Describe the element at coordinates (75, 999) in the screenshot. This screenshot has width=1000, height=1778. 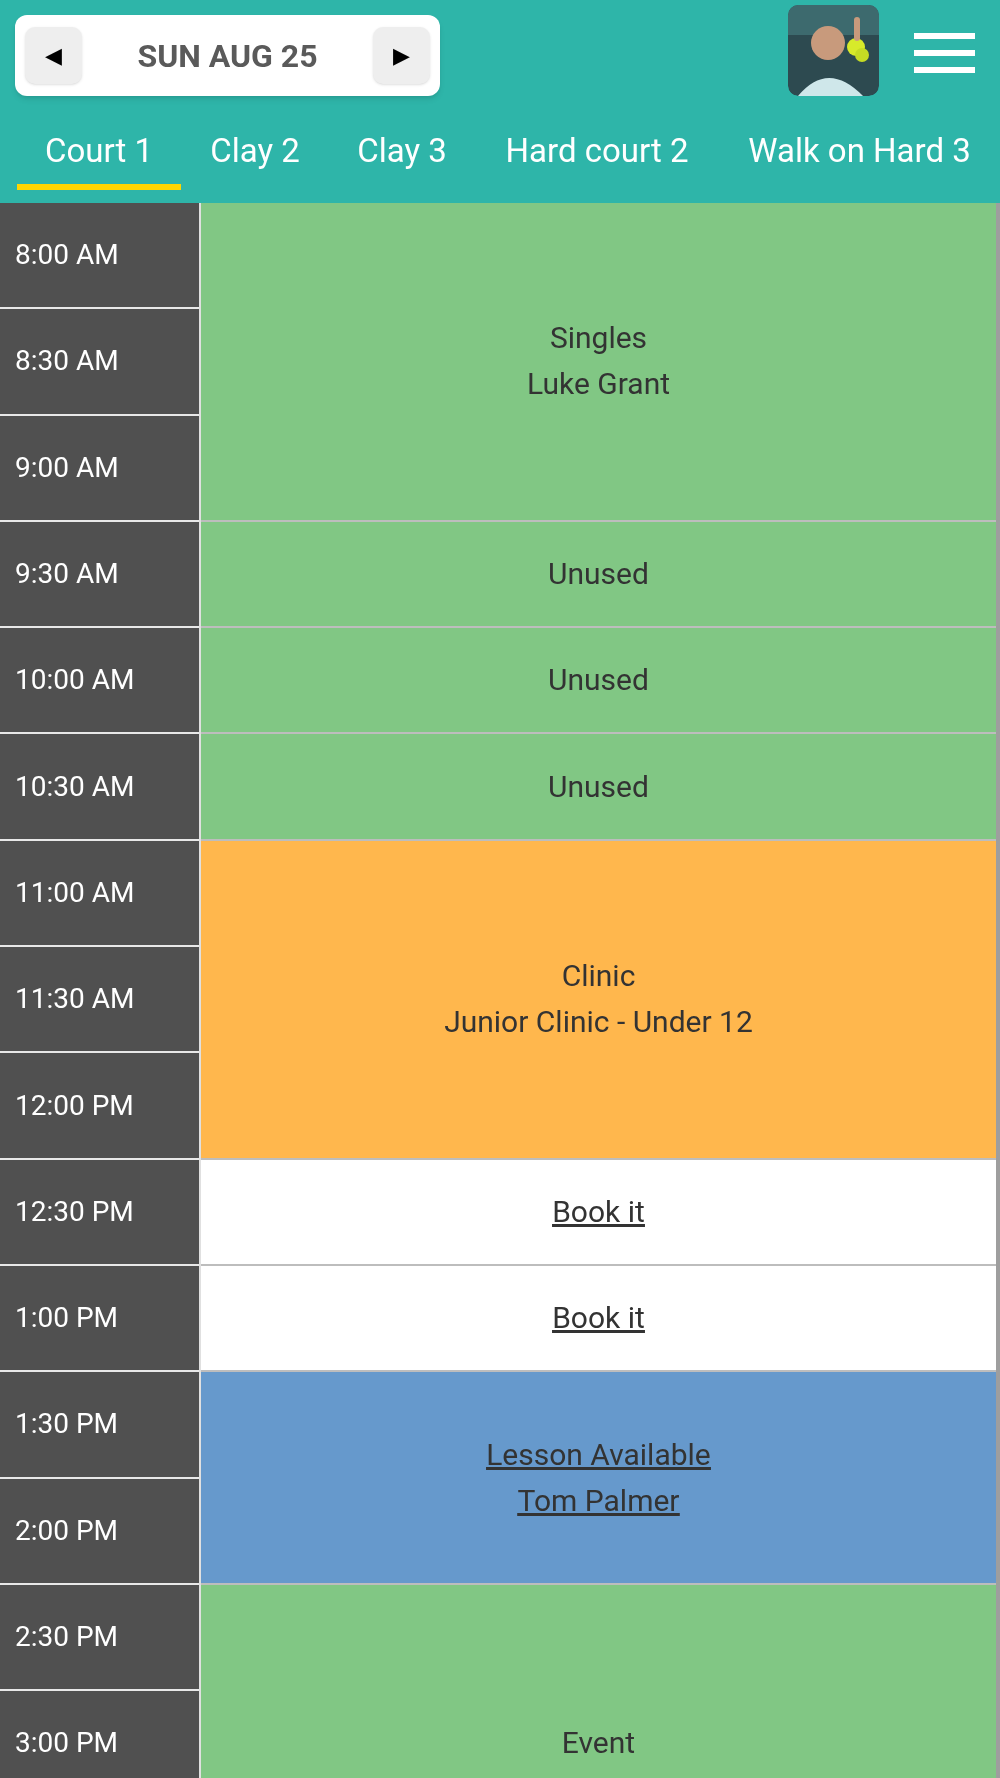
I see `time-label: 11:30 AM` at that location.